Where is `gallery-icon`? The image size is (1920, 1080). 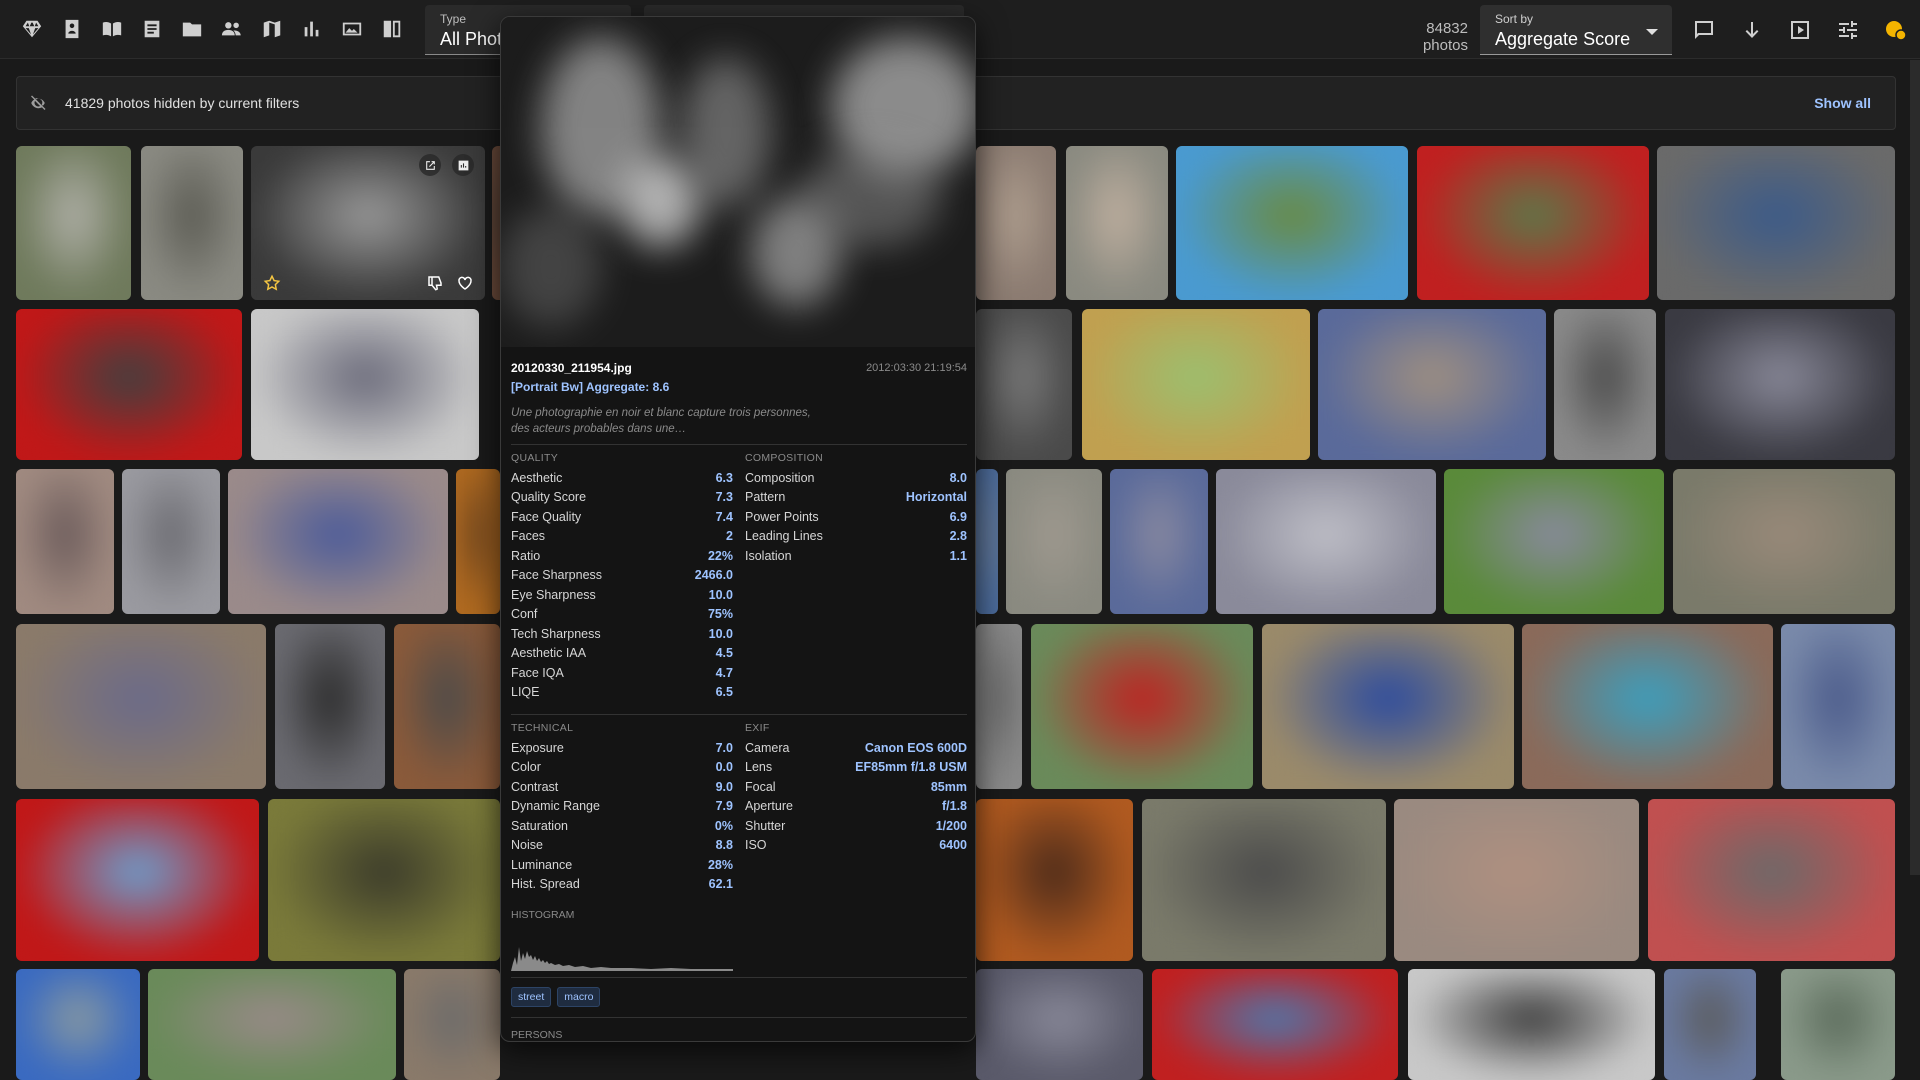 gallery-icon is located at coordinates (352, 29).